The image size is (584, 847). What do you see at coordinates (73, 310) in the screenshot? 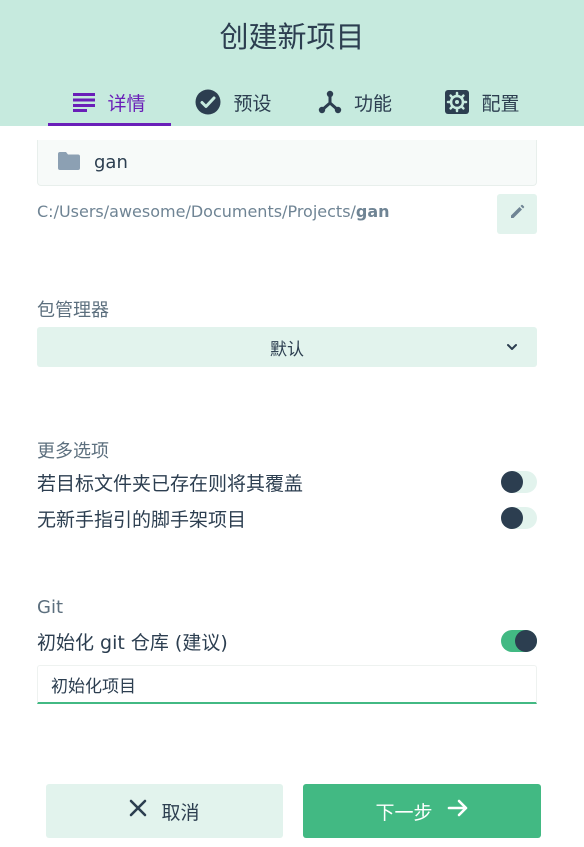
I see `package-manager-label: 包管理器` at bounding box center [73, 310].